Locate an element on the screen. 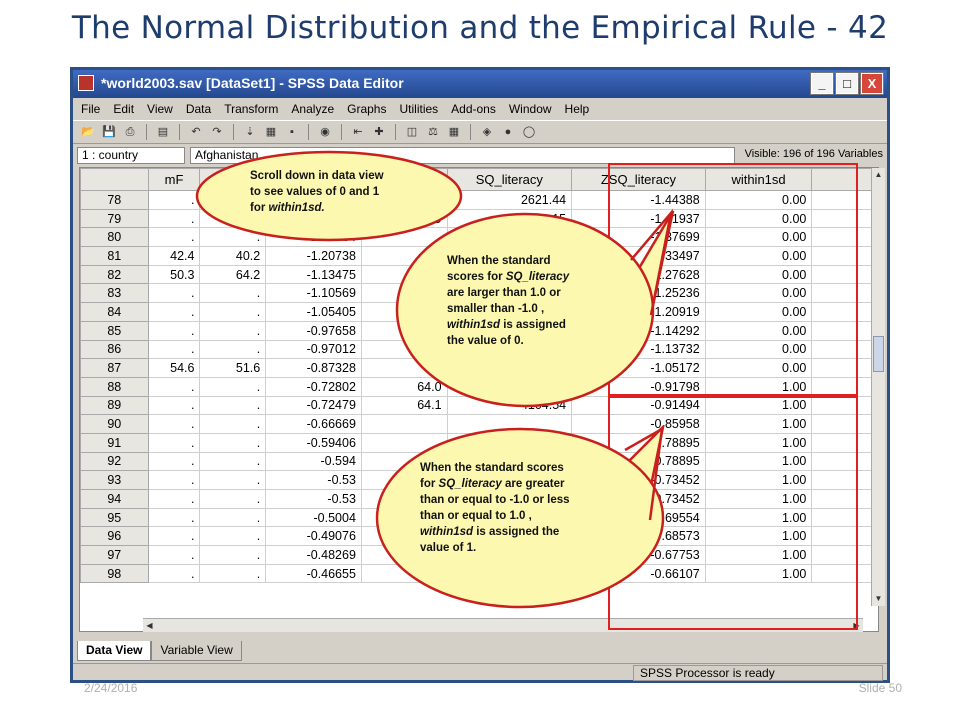 This screenshot has width=960, height=720. split-file-icon: ◫ is located at coordinates (412, 132).